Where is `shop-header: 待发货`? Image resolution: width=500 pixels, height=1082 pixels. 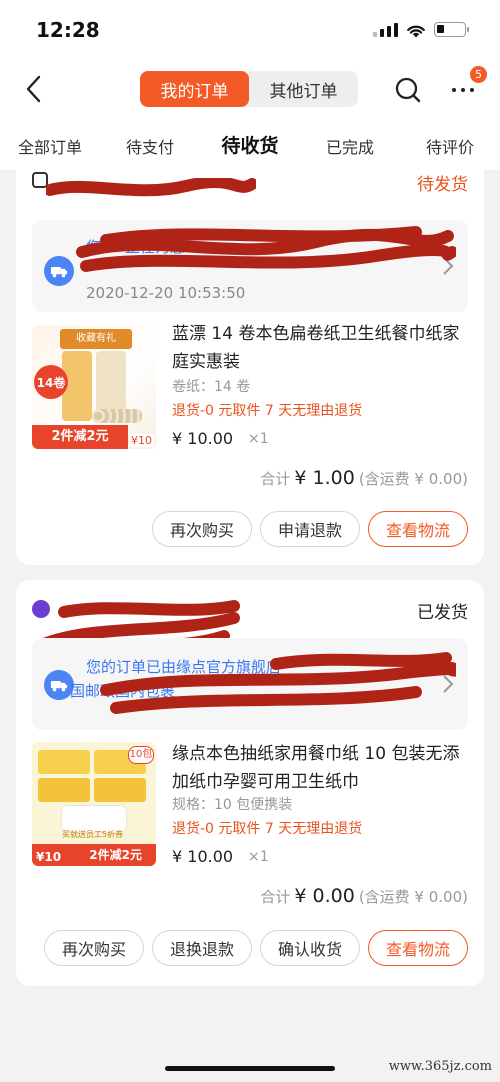 shop-header: 待发货 is located at coordinates (250, 180).